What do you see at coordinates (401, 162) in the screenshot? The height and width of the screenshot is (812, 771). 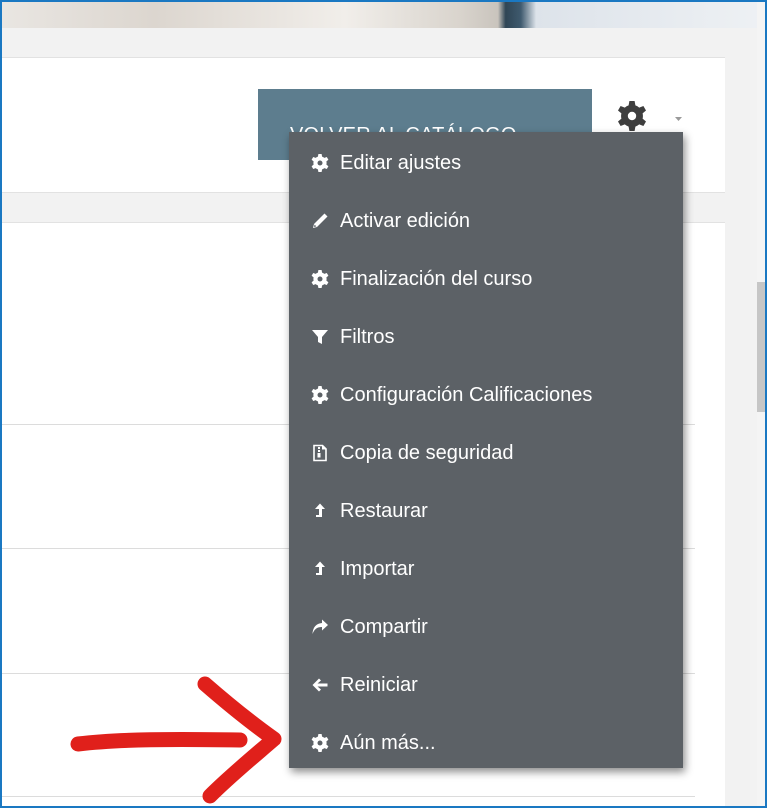 I see `menu-item-label: Editar ajustes` at bounding box center [401, 162].